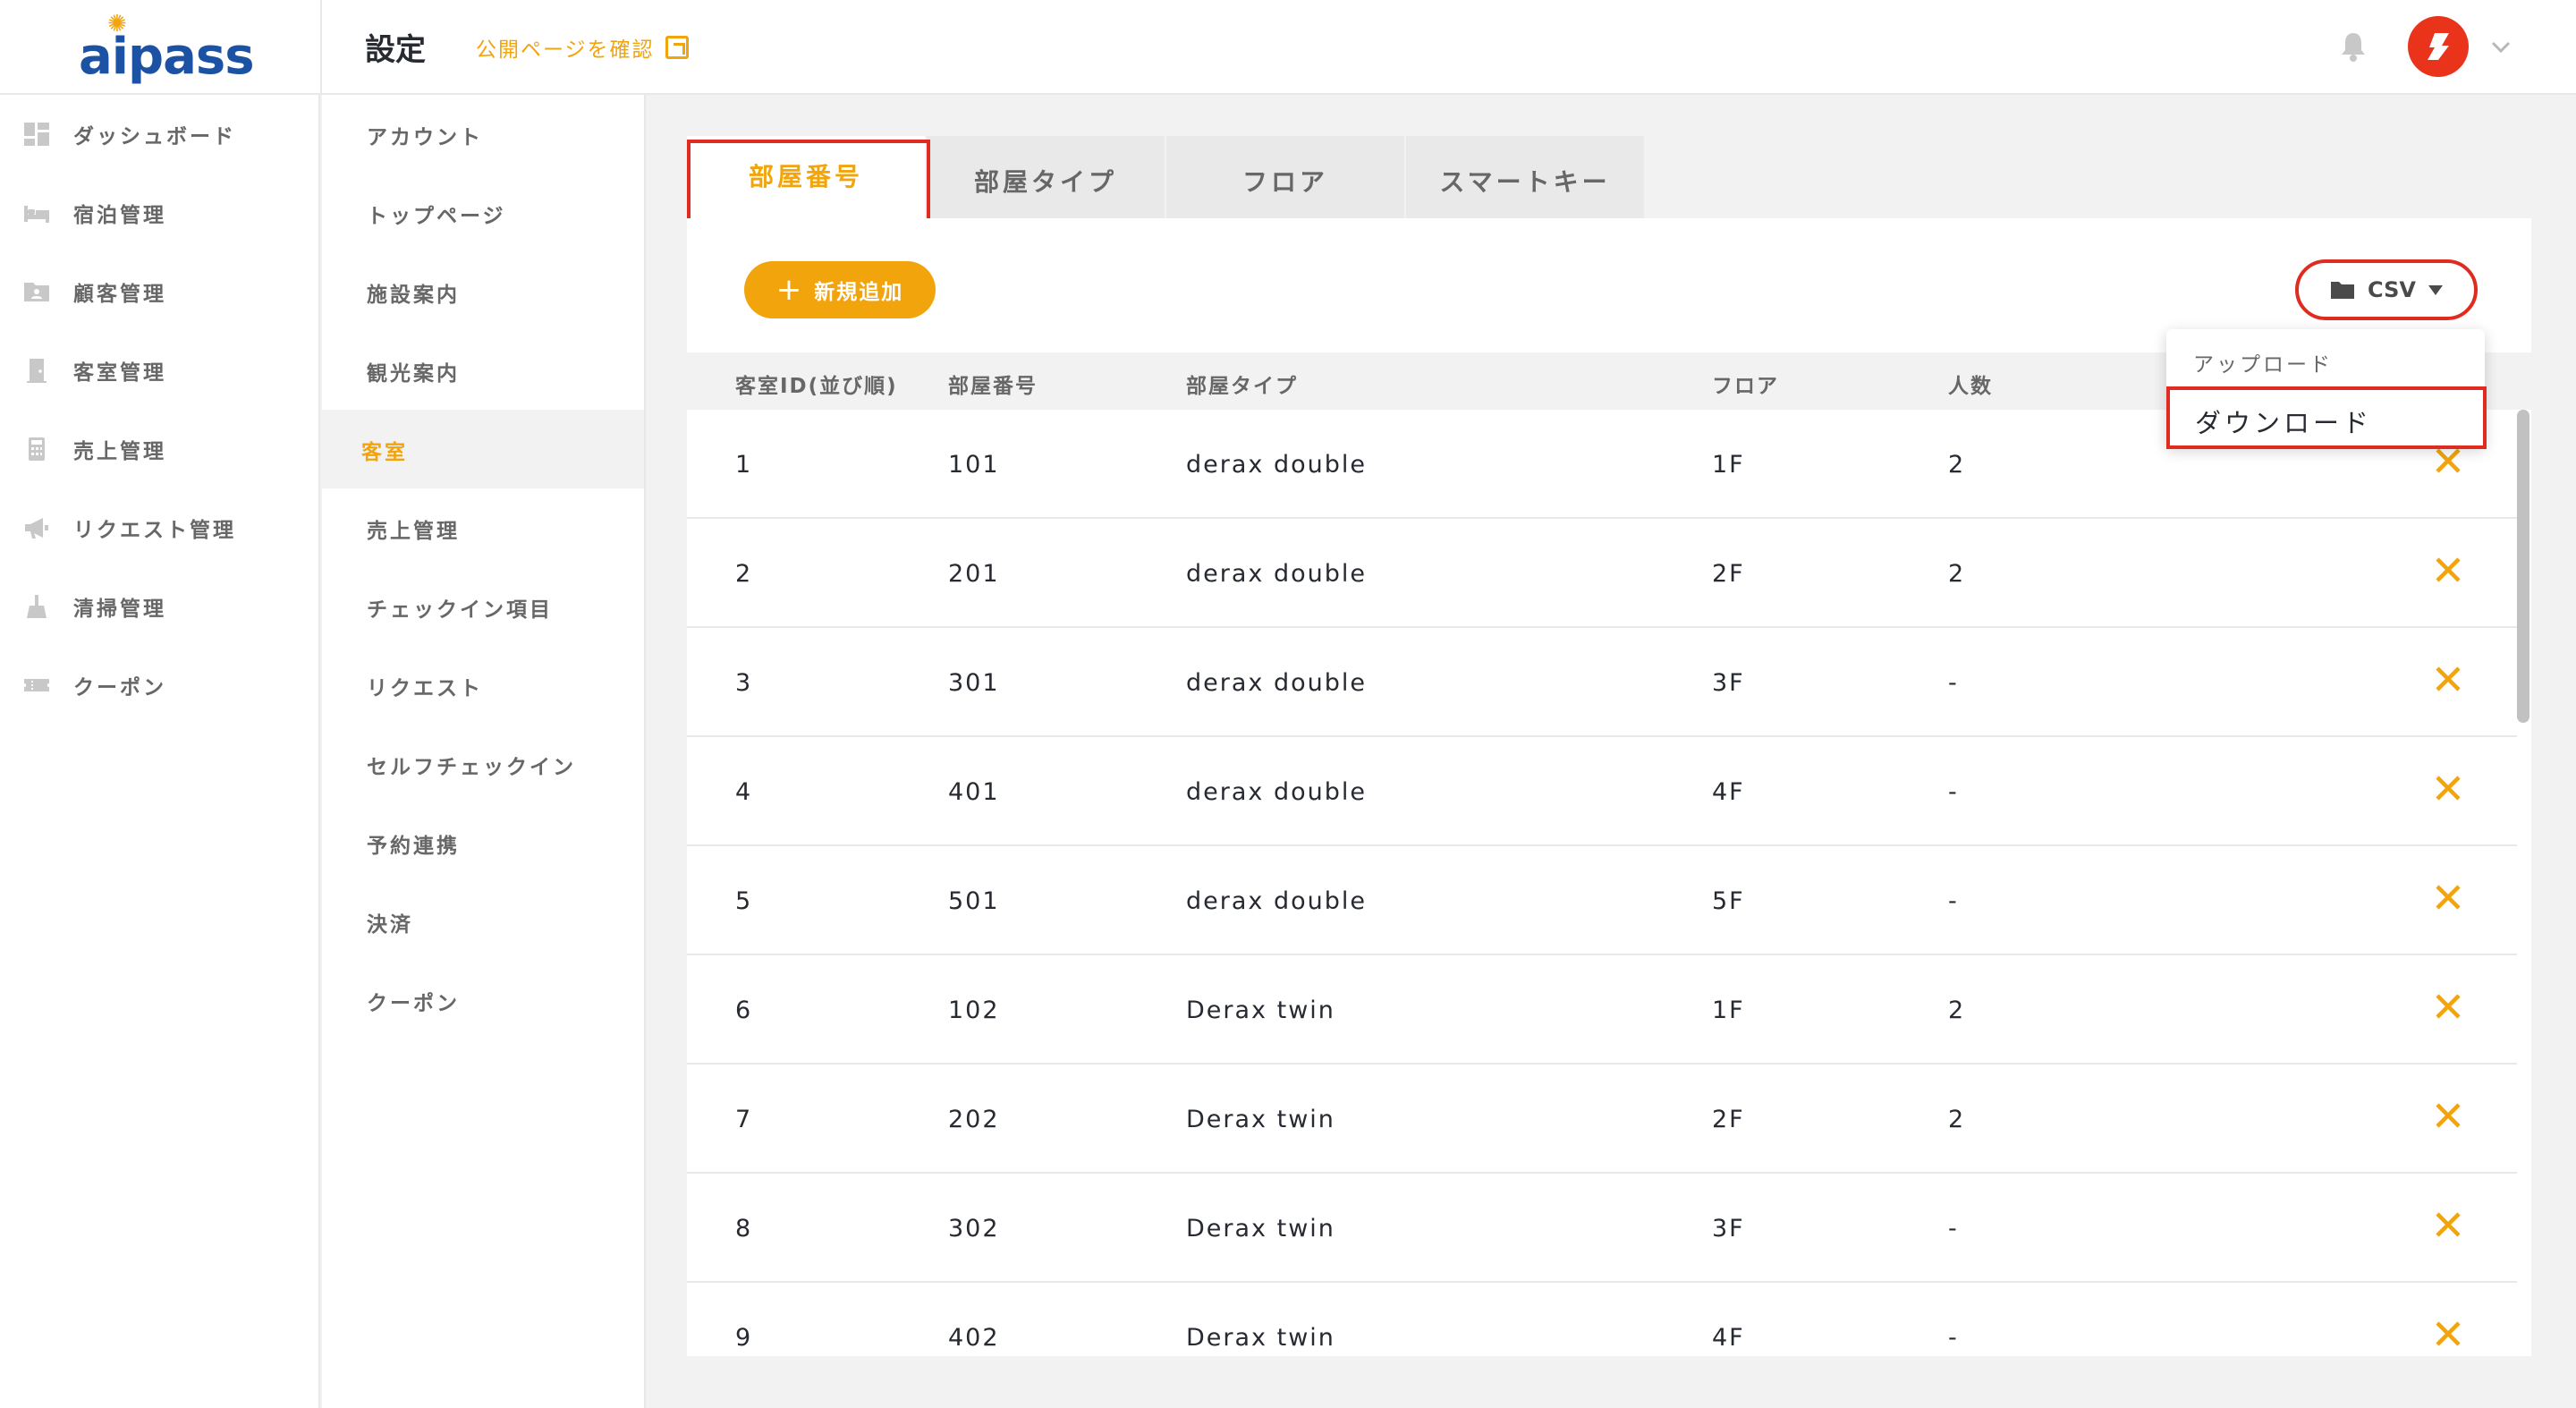 The width and height of the screenshot is (2576, 1408). I want to click on aipass-logo: ✺ aipass, so click(167, 46).